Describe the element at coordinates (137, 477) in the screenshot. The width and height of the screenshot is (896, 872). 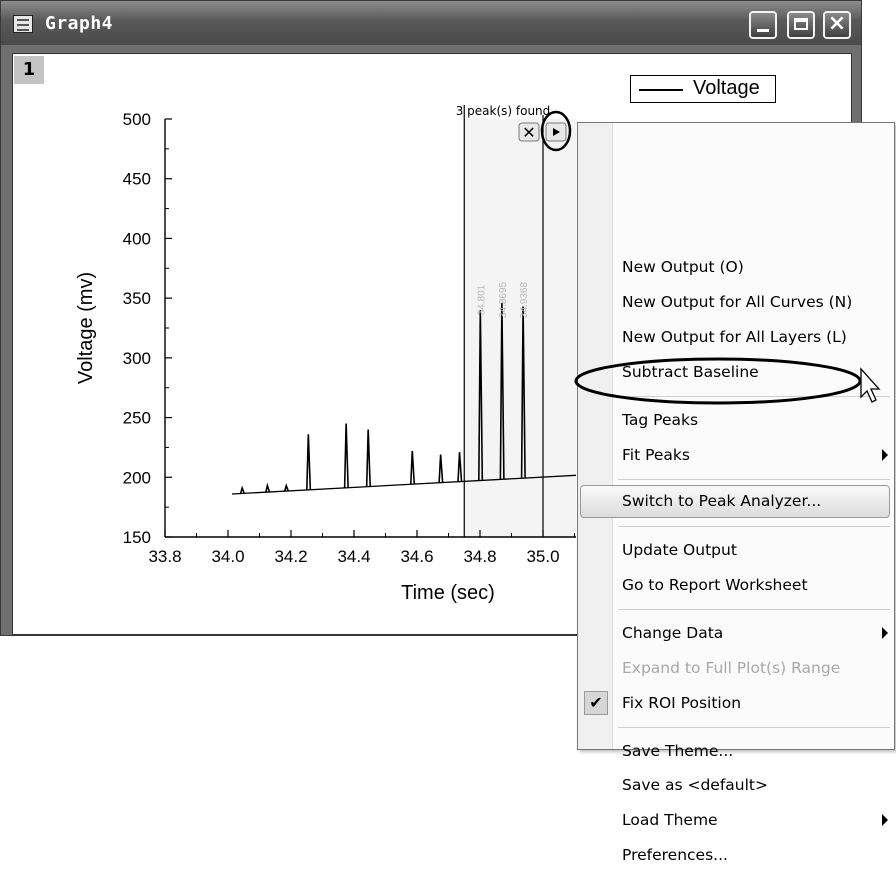
I see `y-tick-label: 200` at that location.